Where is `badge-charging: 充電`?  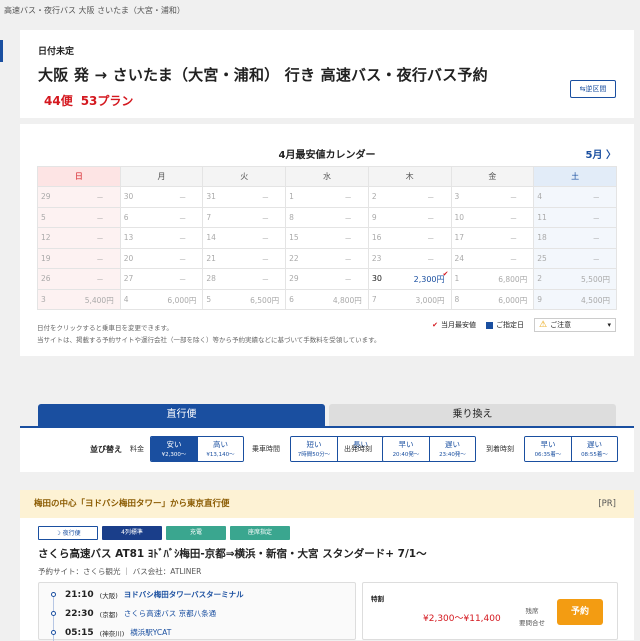 badge-charging: 充電 is located at coordinates (196, 533).